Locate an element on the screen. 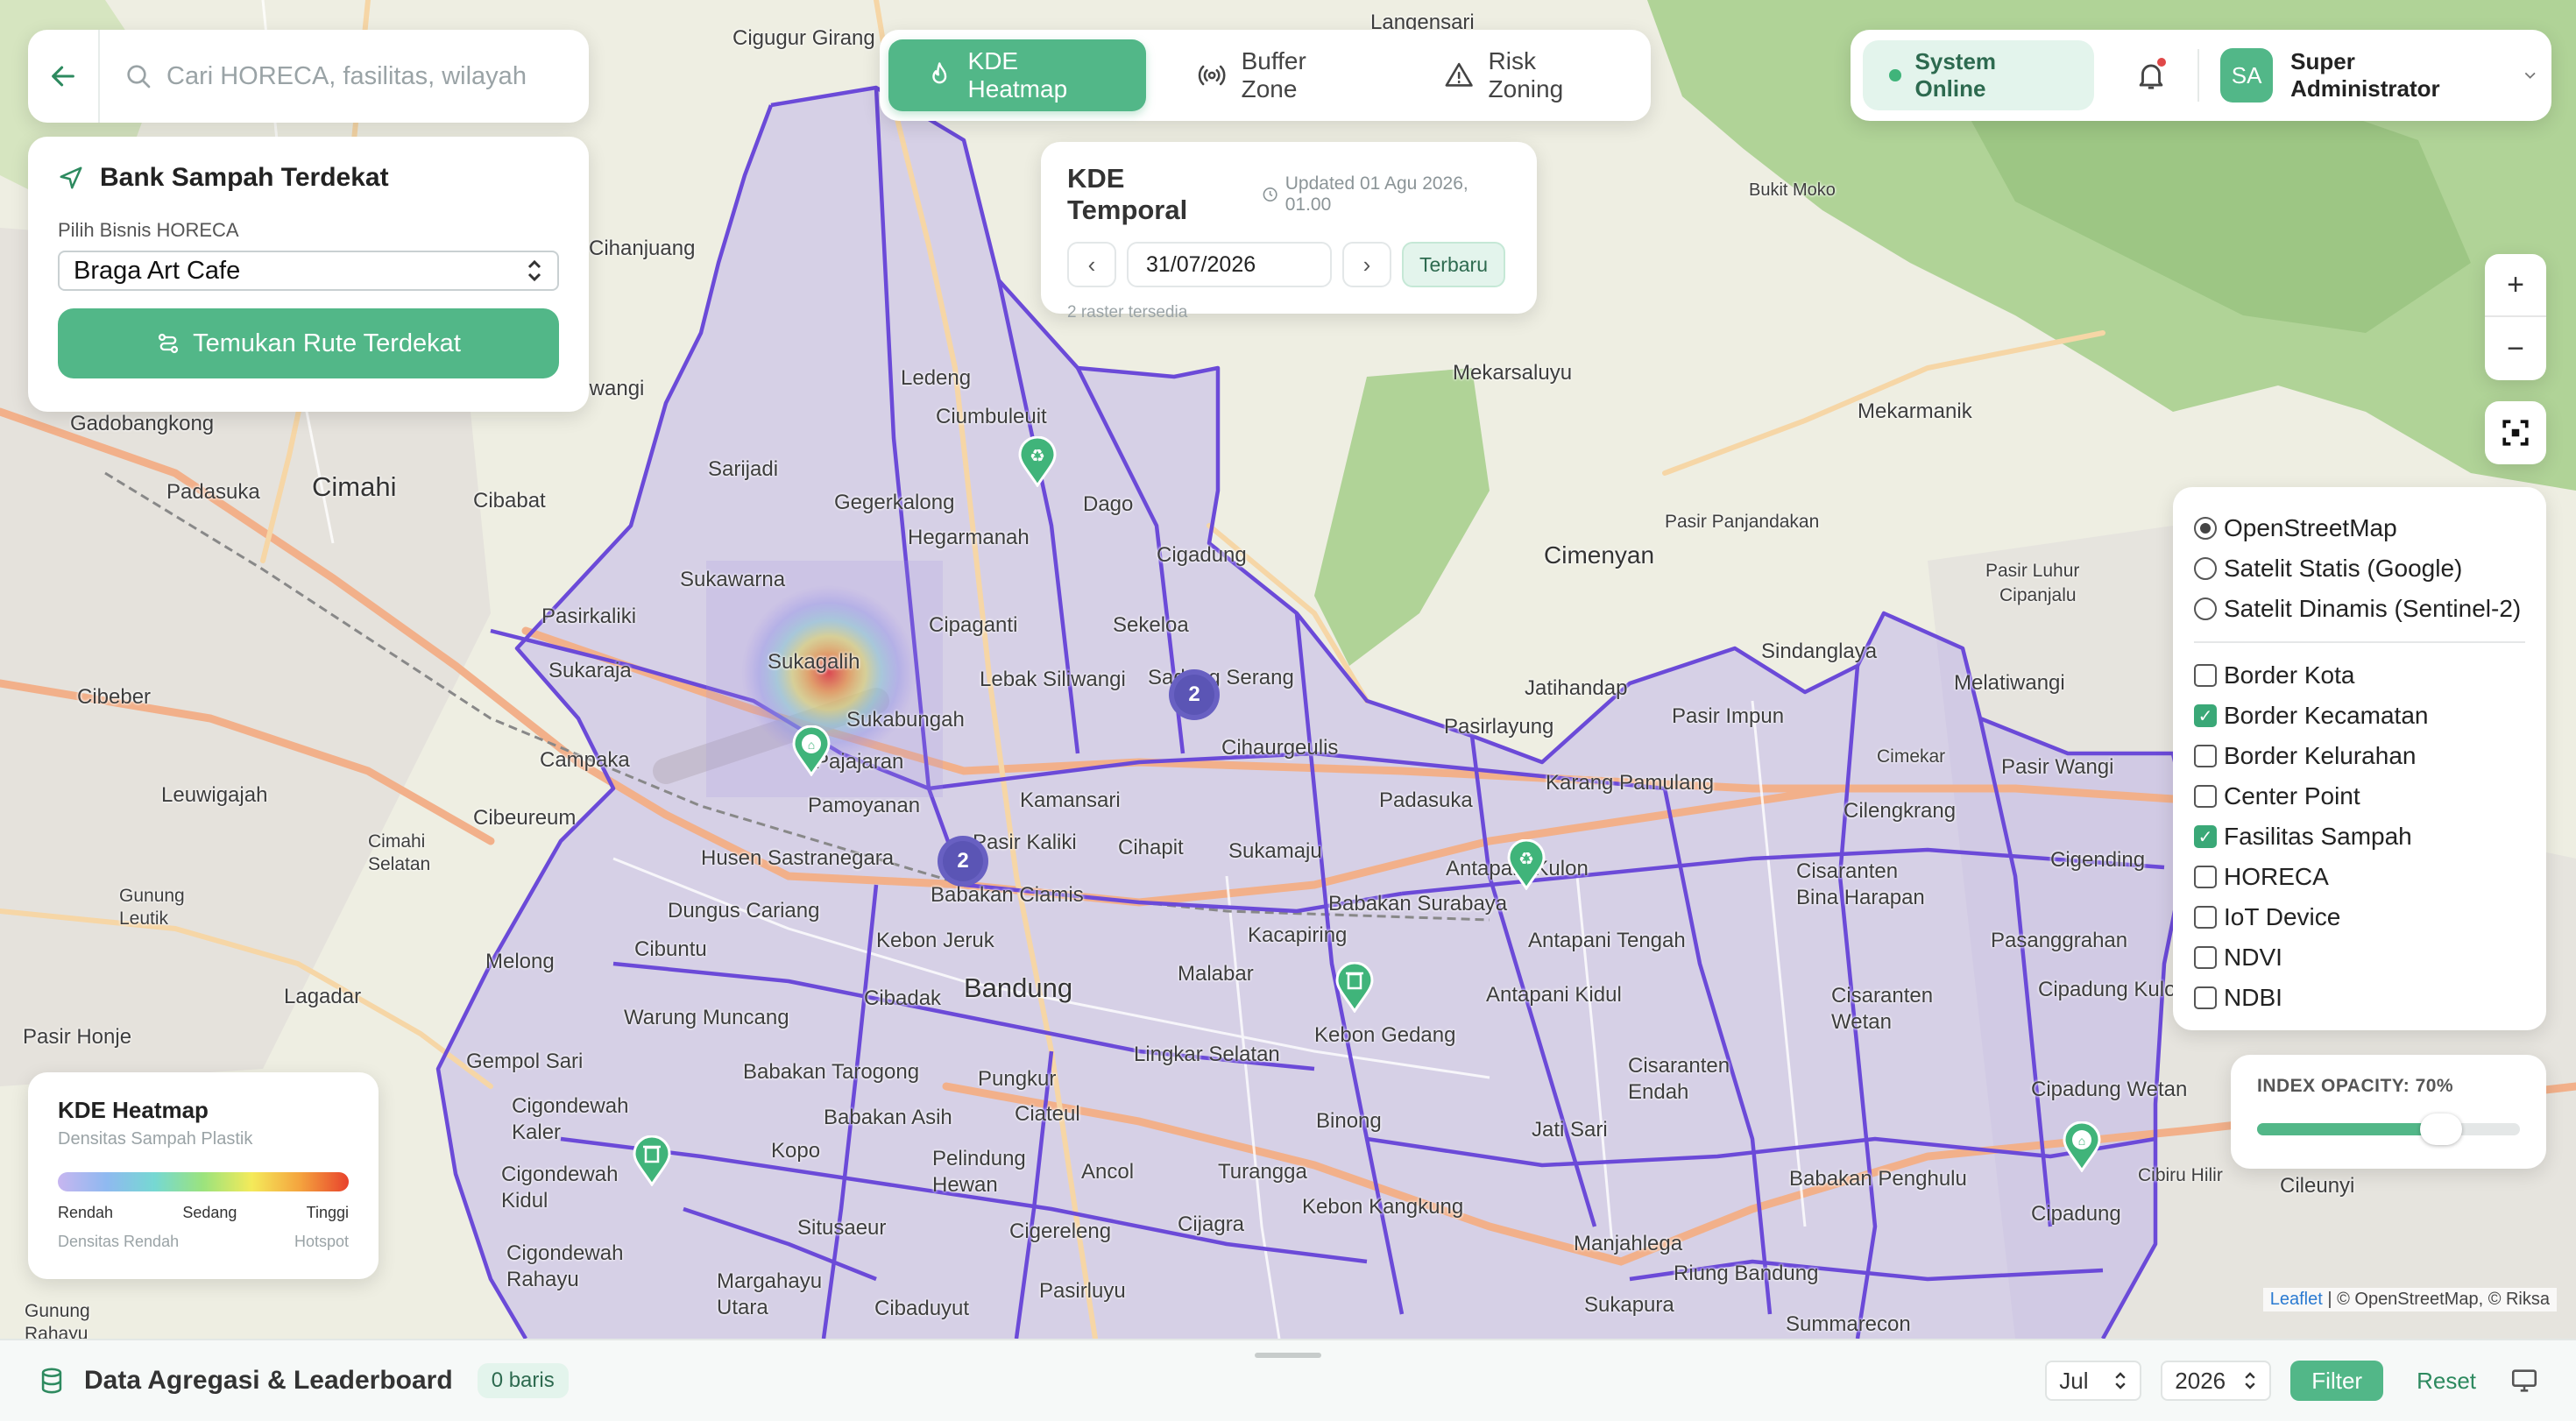  layer-label: NDVI is located at coordinates (2253, 957).